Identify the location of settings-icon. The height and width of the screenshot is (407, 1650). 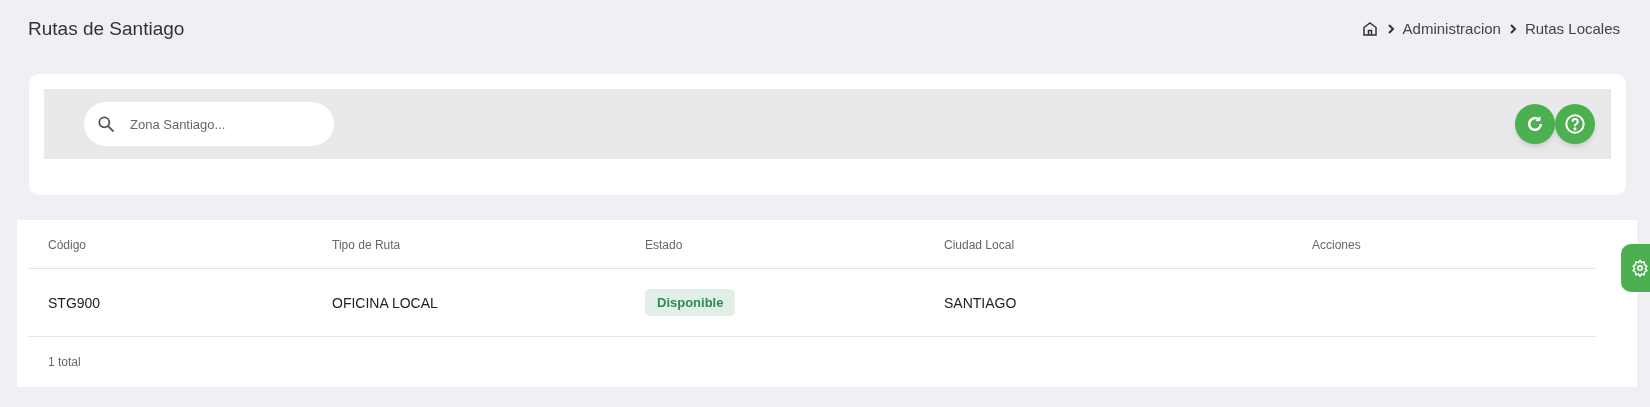
(1640, 268).